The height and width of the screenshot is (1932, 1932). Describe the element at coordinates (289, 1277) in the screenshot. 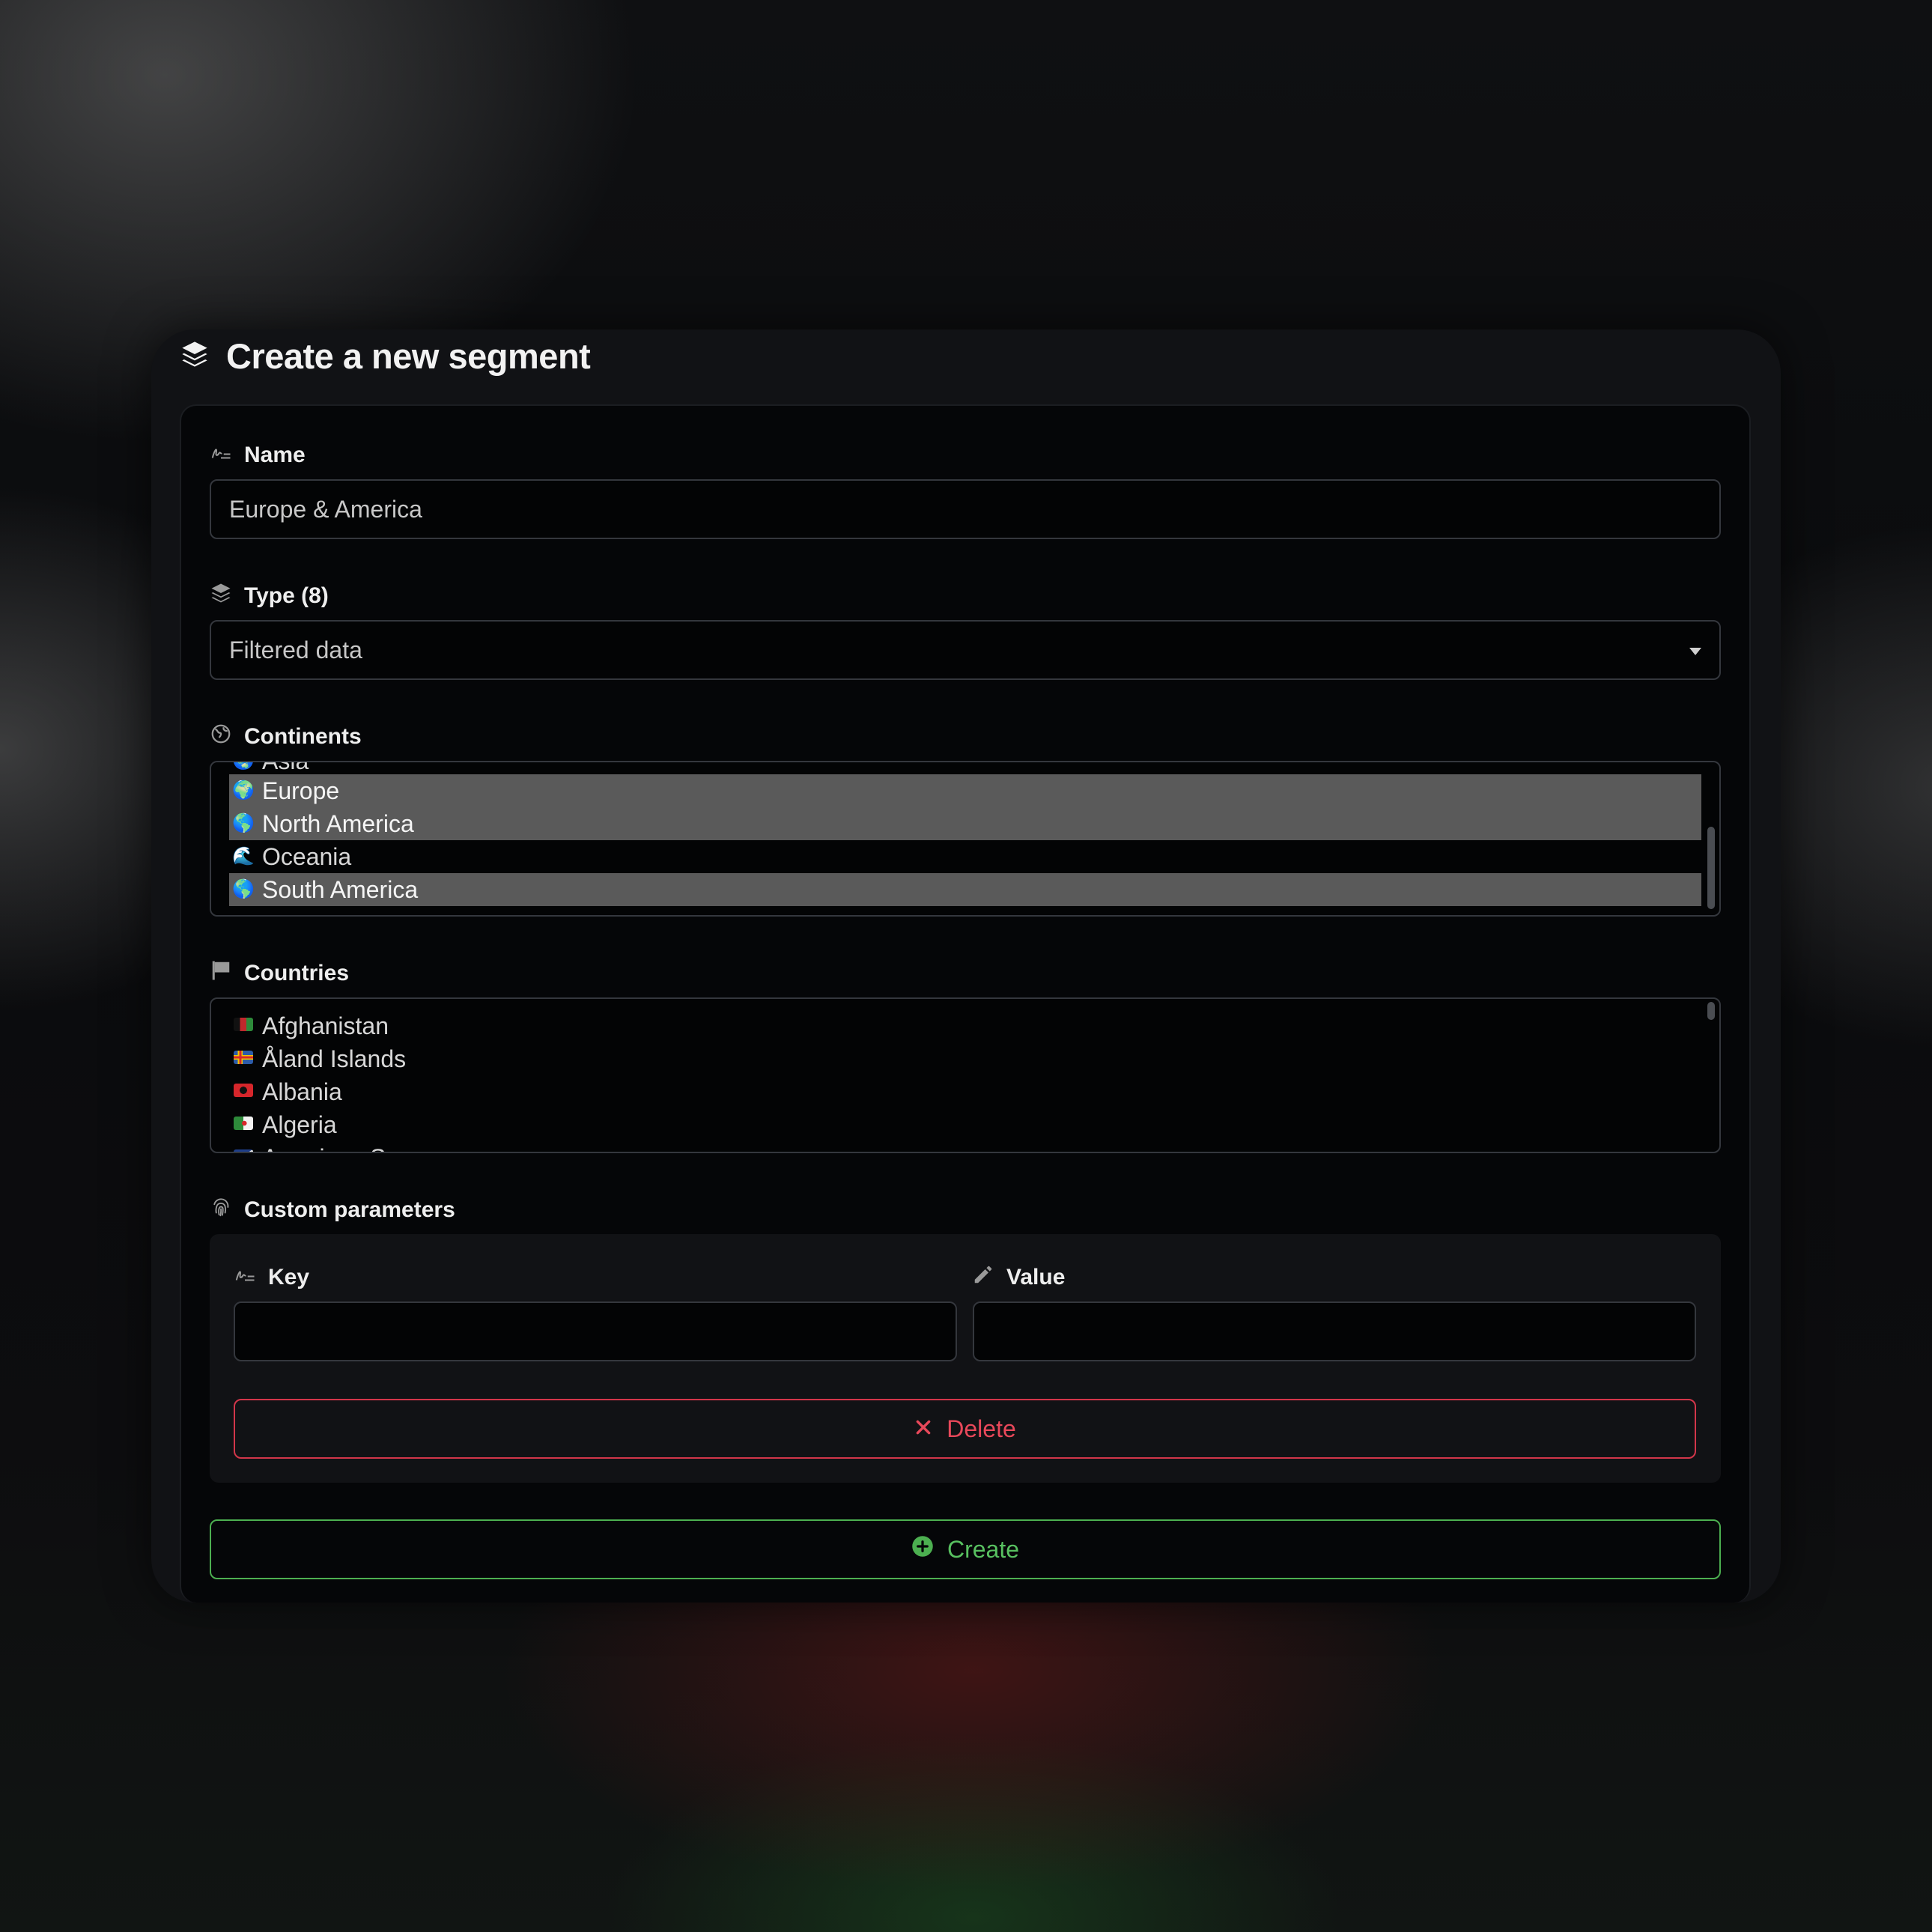

I see `key-label: Key` at that location.